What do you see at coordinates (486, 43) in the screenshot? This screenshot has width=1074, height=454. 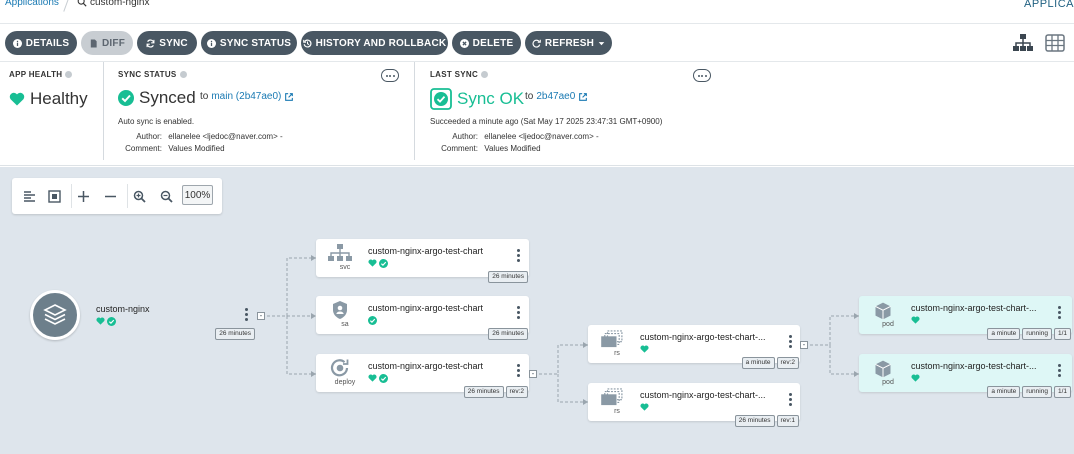 I see `delete-button: DELETE` at bounding box center [486, 43].